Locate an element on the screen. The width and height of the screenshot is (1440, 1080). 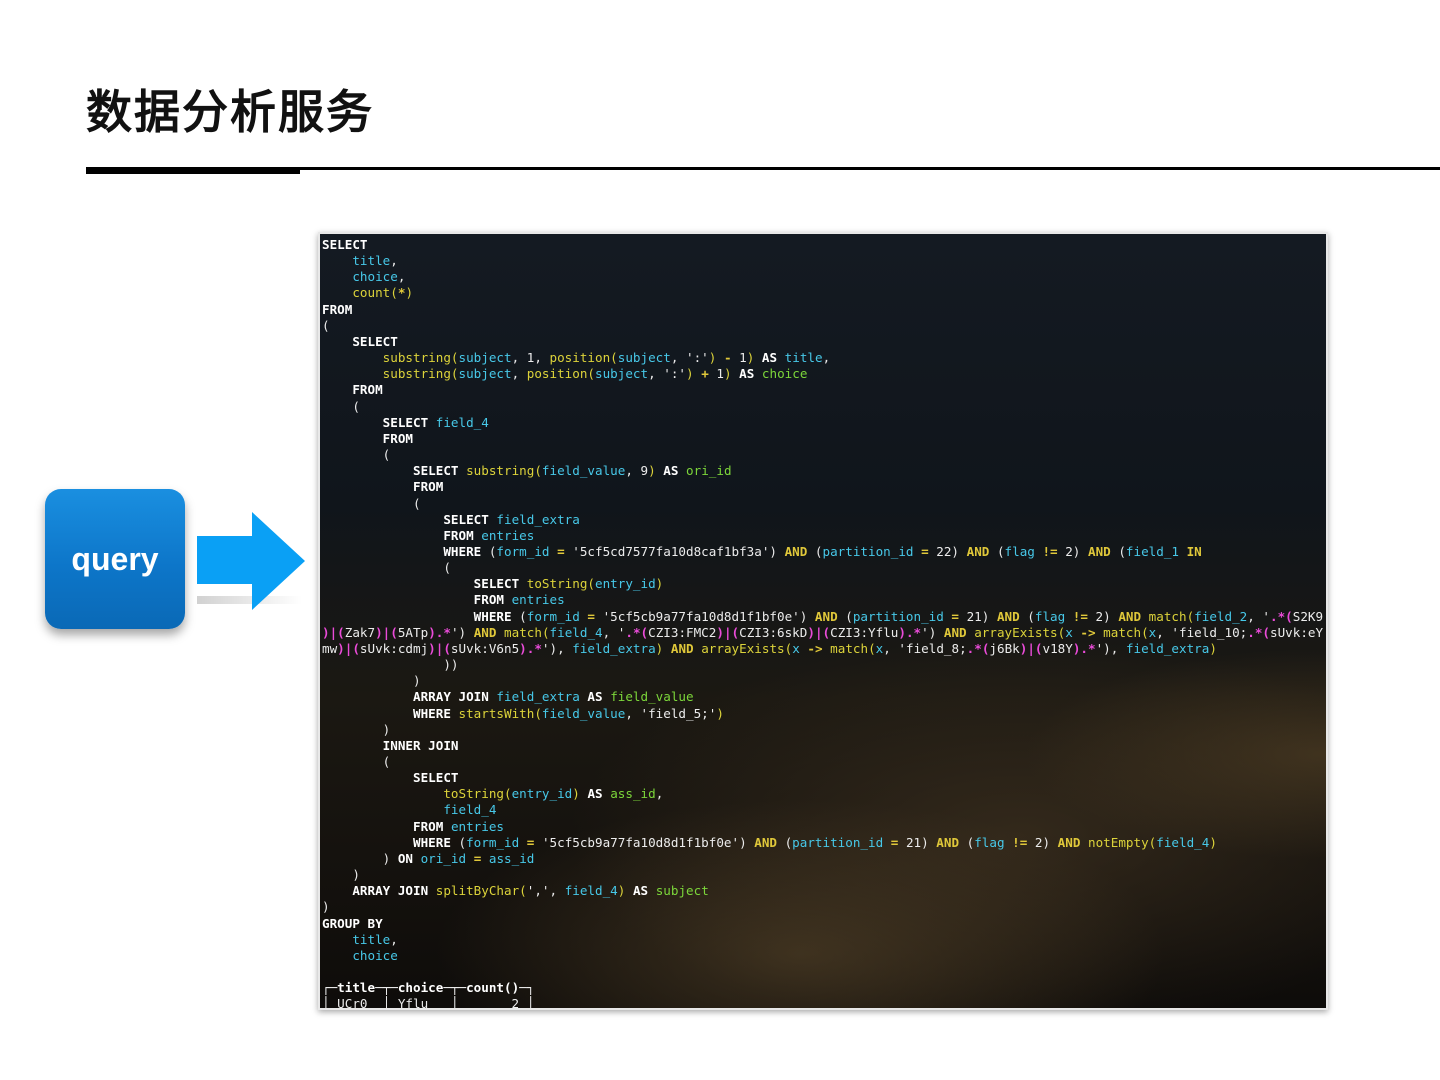
code-line: SELECT is located at coordinates (345, 244).